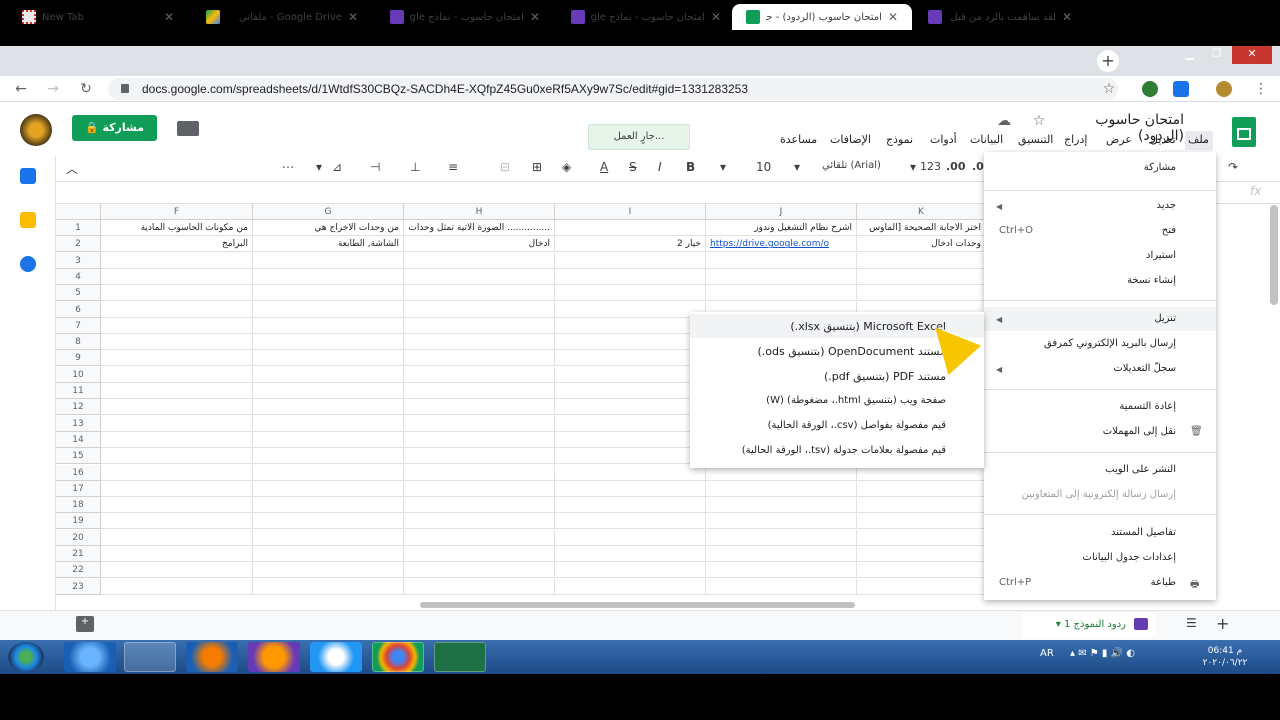 The image size is (1280, 720). I want to click on font-size-select: 10, so click(763, 167).